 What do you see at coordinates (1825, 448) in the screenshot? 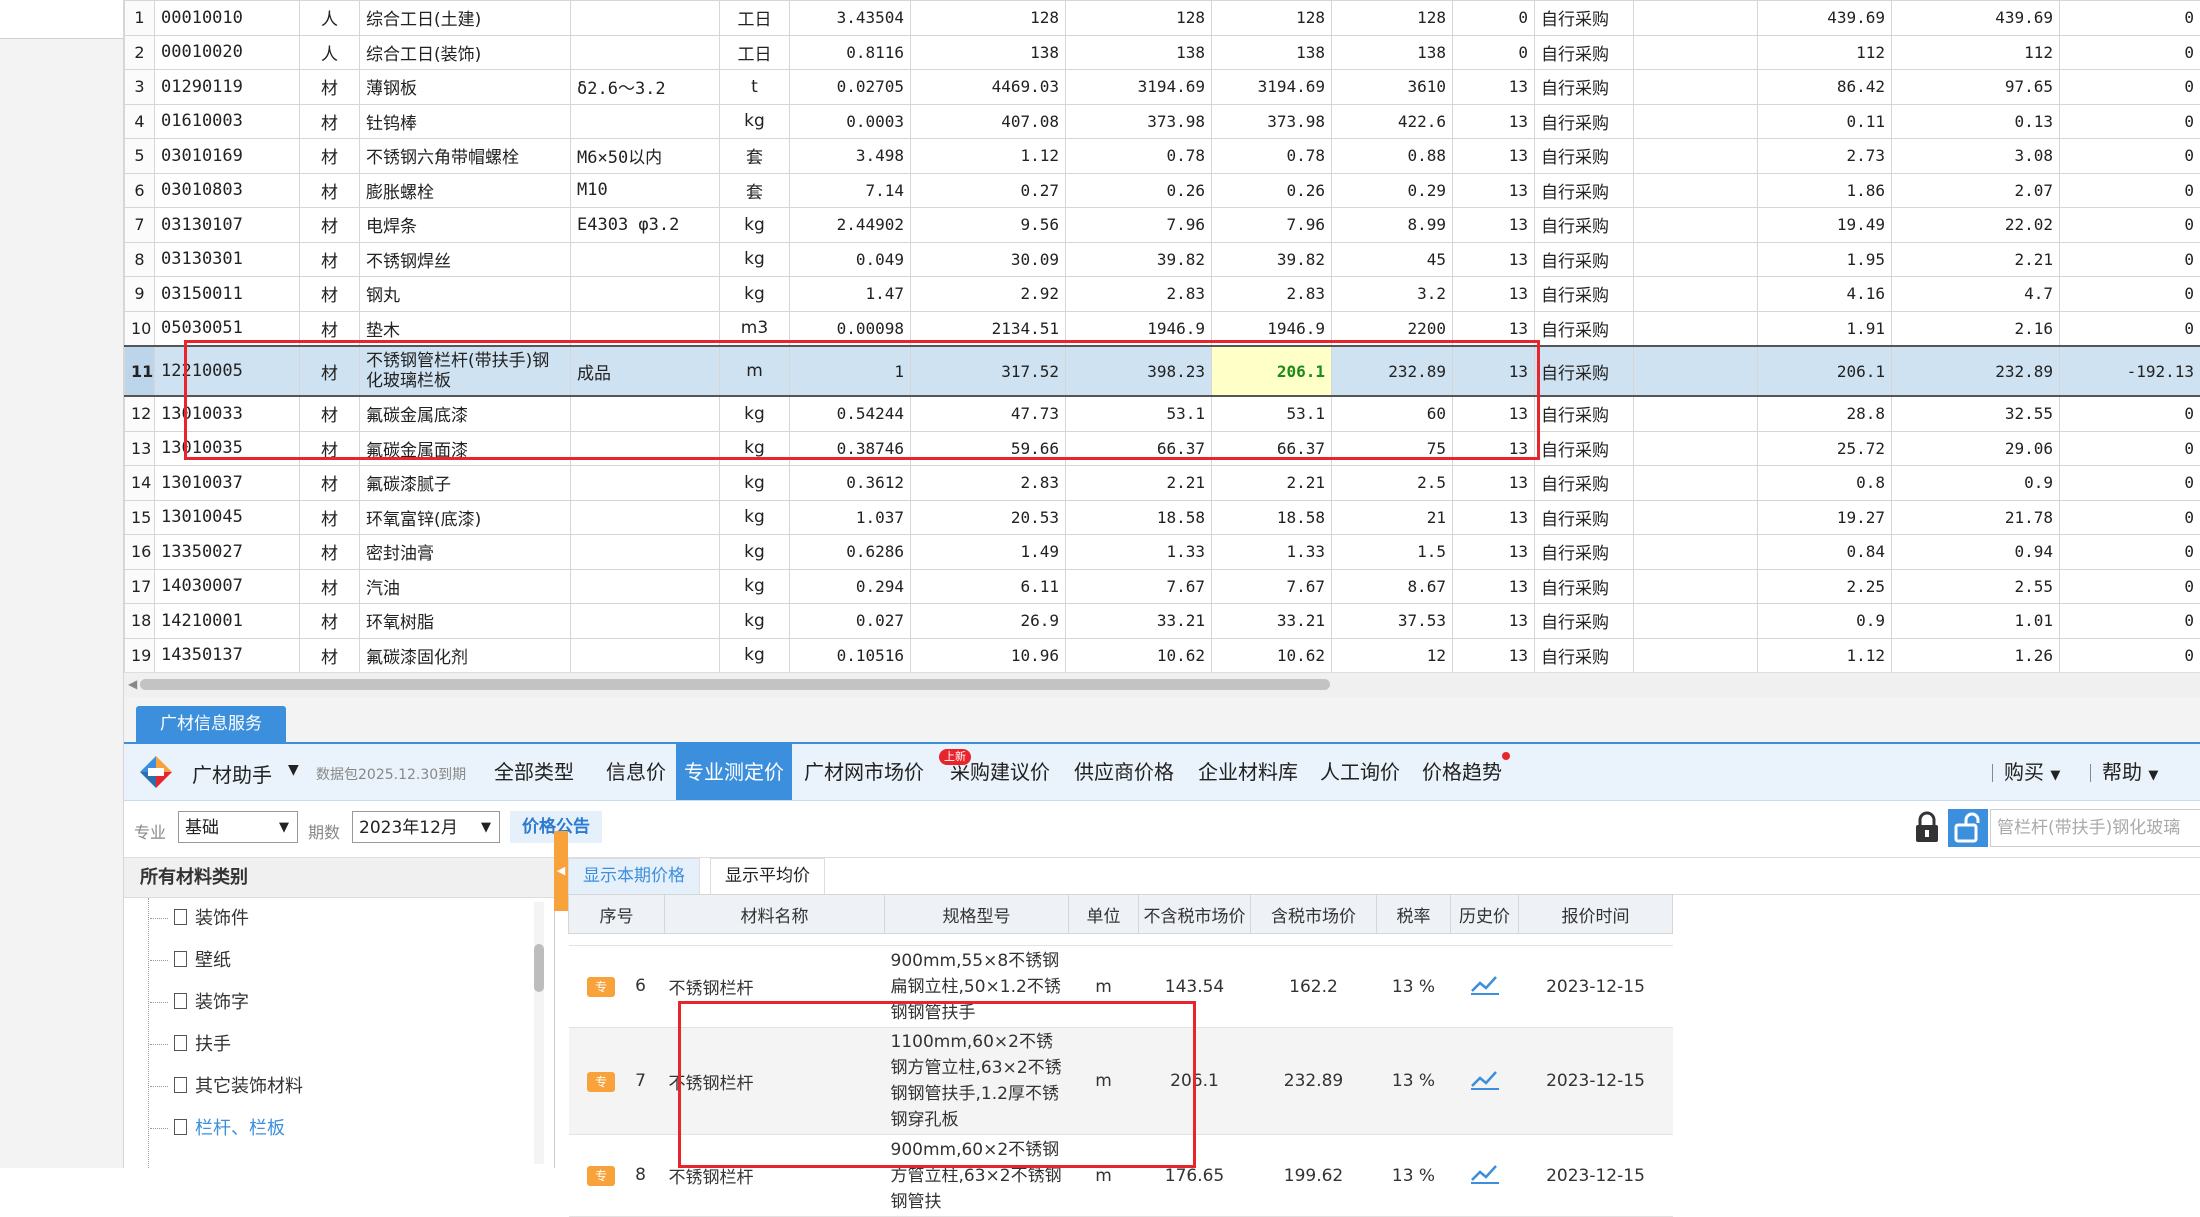
I see `cell-amount1: 25.72` at bounding box center [1825, 448].